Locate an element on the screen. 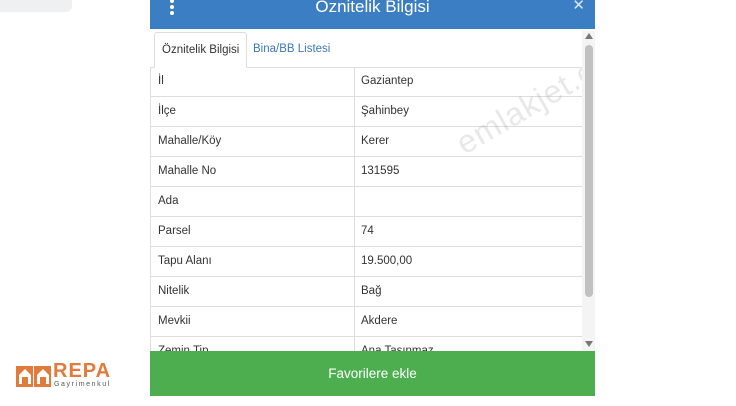  row-label: Nitelik is located at coordinates (174, 291).